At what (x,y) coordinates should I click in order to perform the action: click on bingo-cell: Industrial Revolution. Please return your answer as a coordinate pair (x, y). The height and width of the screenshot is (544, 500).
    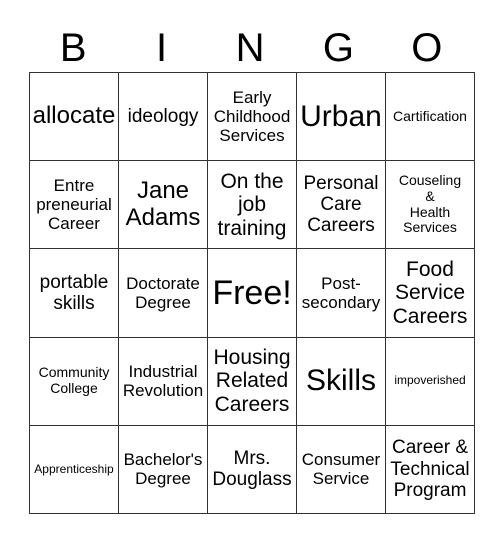
    Looking at the image, I should click on (163, 381).